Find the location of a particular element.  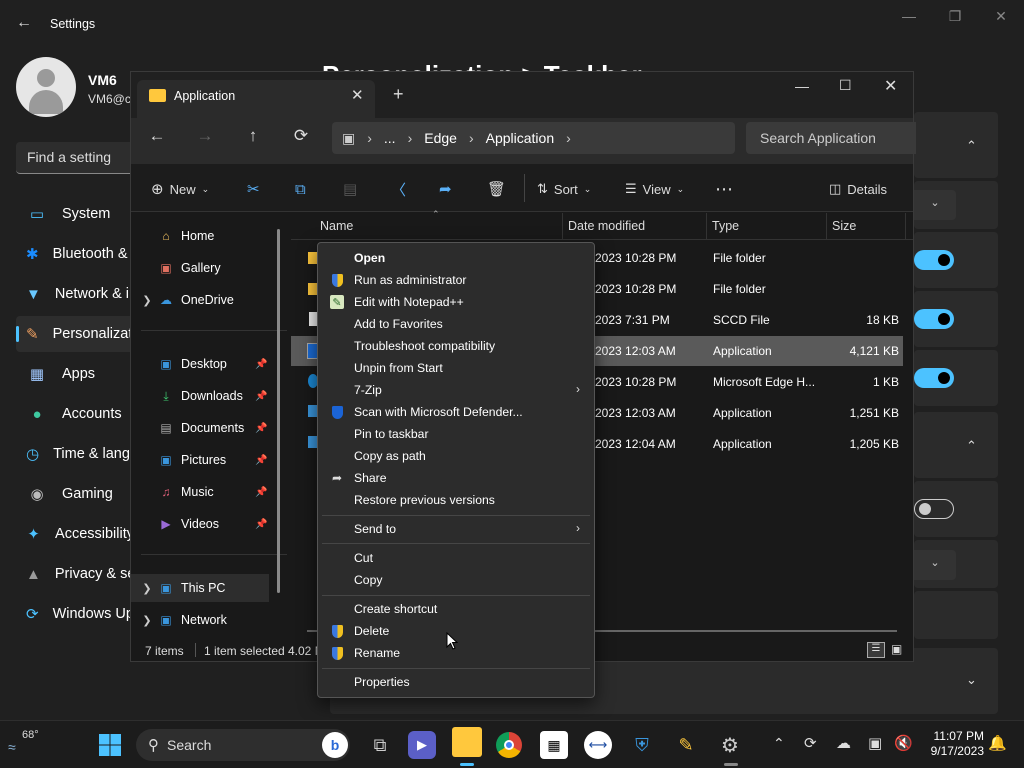

sync-icon: ⟳ is located at coordinates (810, 743).